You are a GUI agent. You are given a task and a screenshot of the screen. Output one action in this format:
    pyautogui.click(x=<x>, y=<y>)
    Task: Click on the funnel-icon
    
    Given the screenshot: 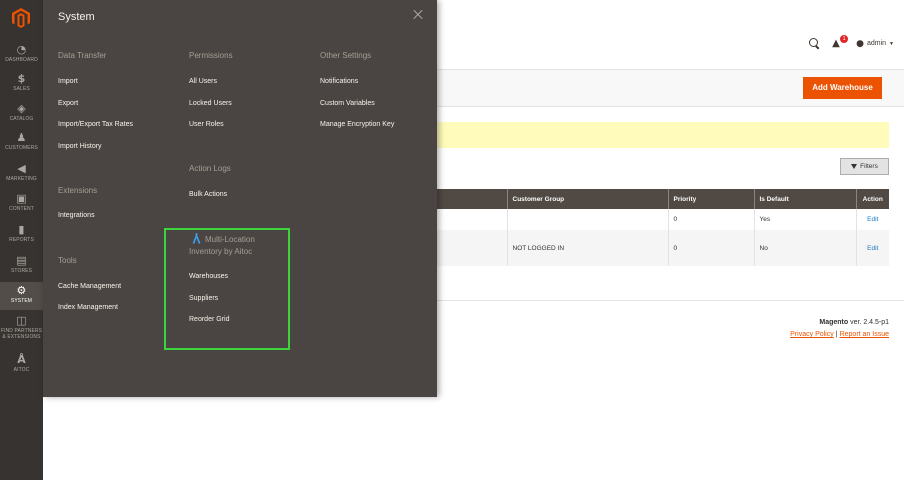 What is the action you would take?
    pyautogui.click(x=854, y=166)
    